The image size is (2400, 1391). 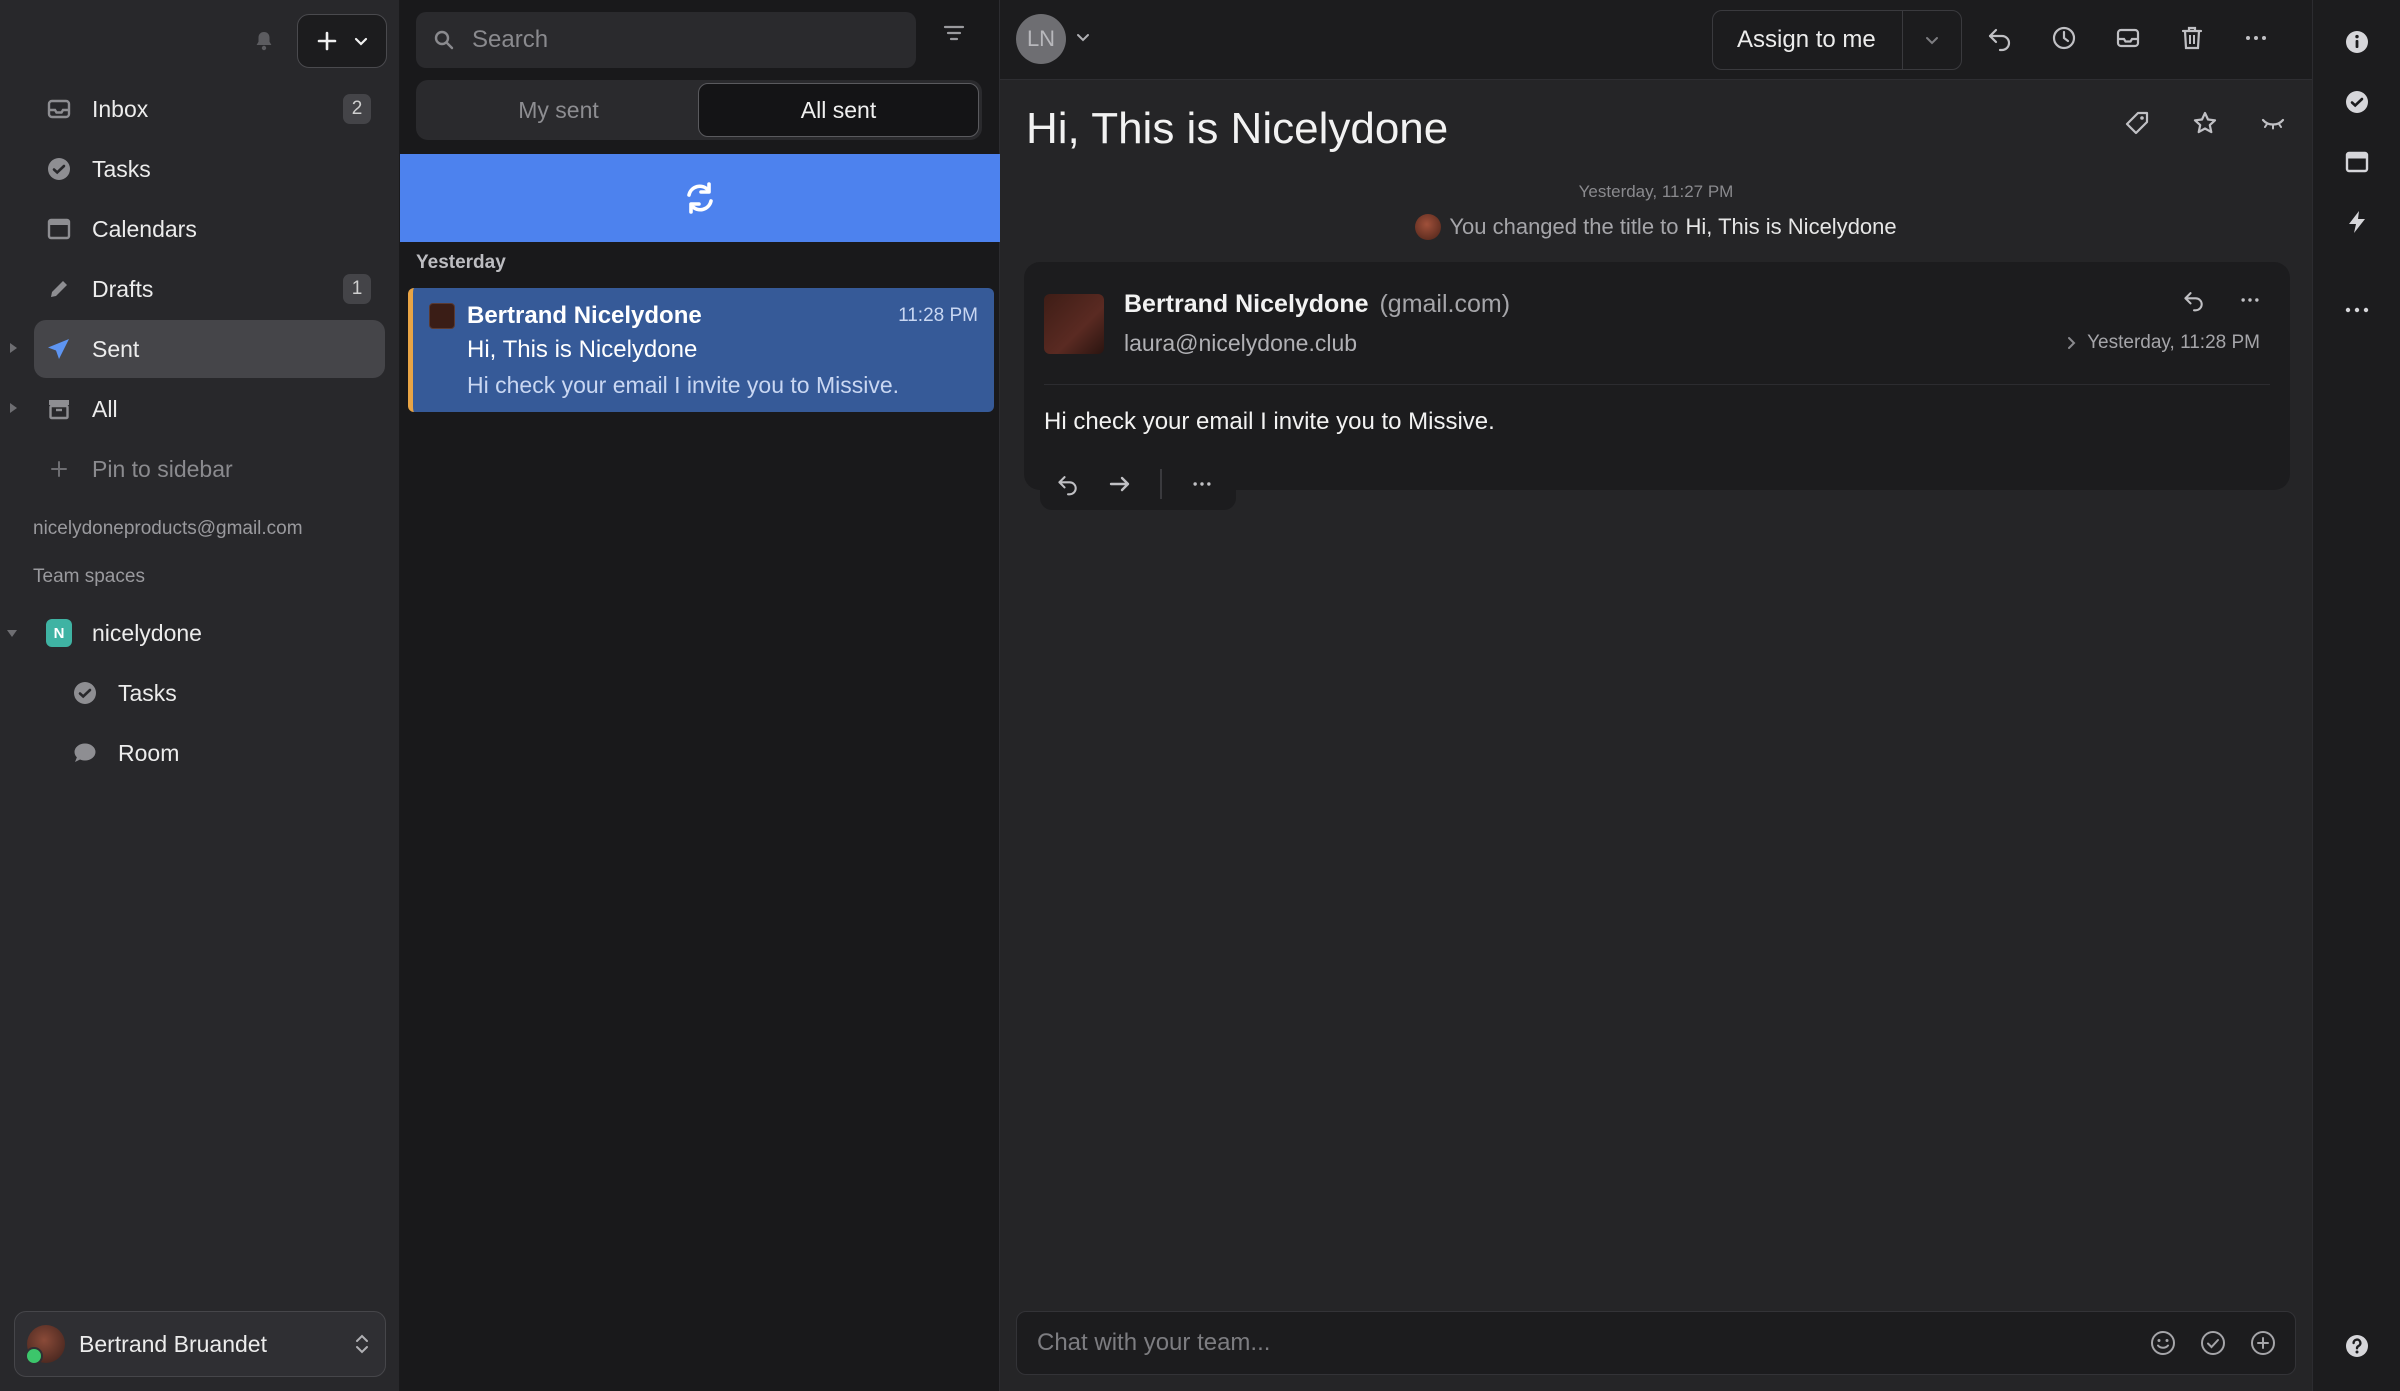 I want to click on sidebar-item-calendars: Calendars, so click(x=209, y=229).